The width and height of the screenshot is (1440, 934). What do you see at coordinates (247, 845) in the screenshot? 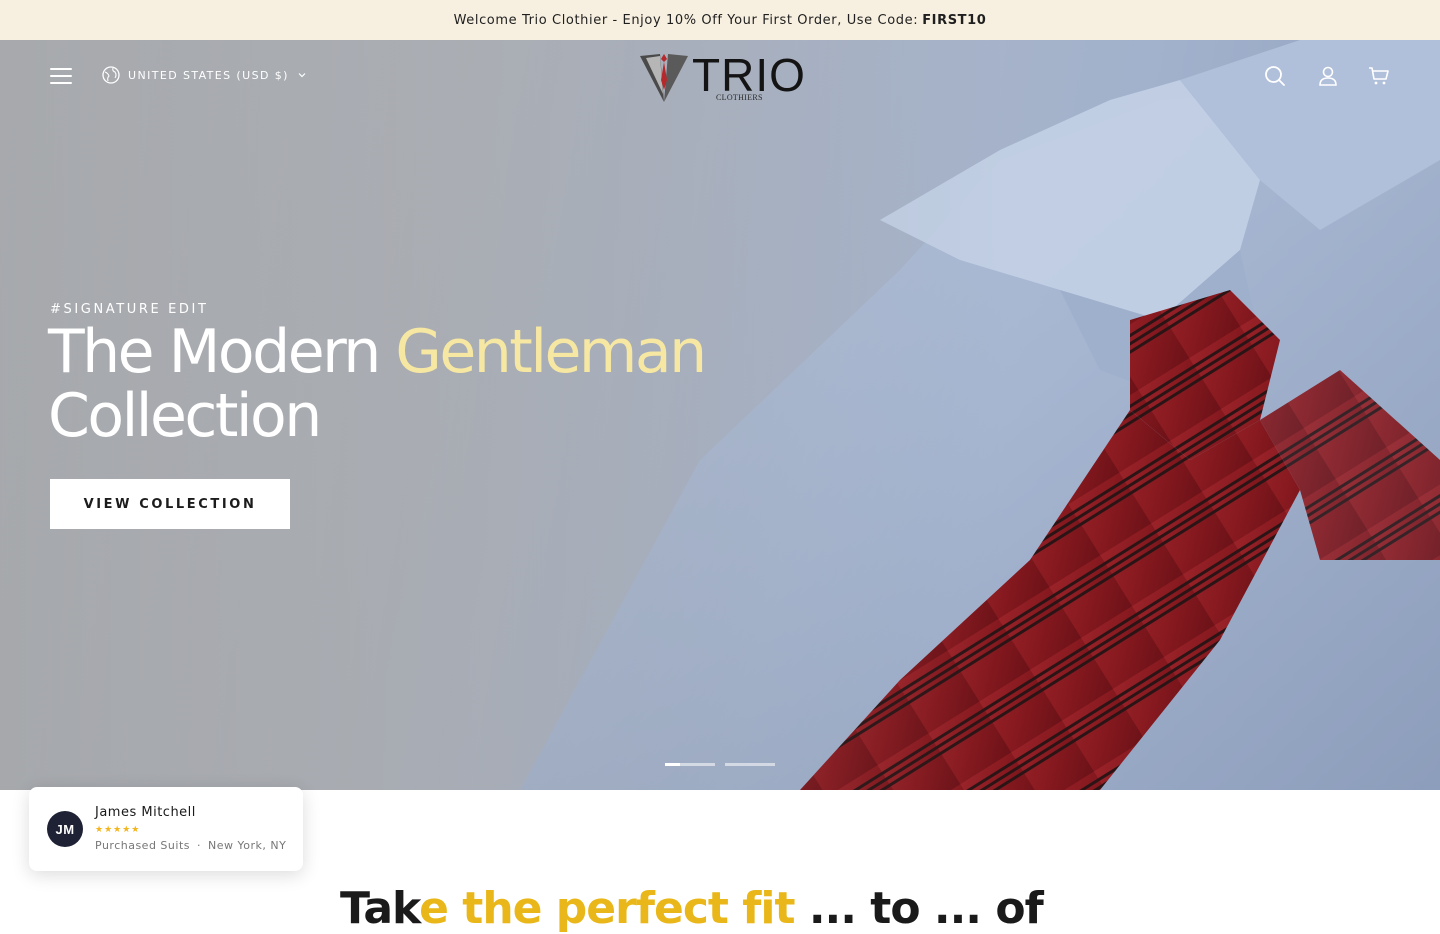
I see `customer-location: New York, NY` at bounding box center [247, 845].